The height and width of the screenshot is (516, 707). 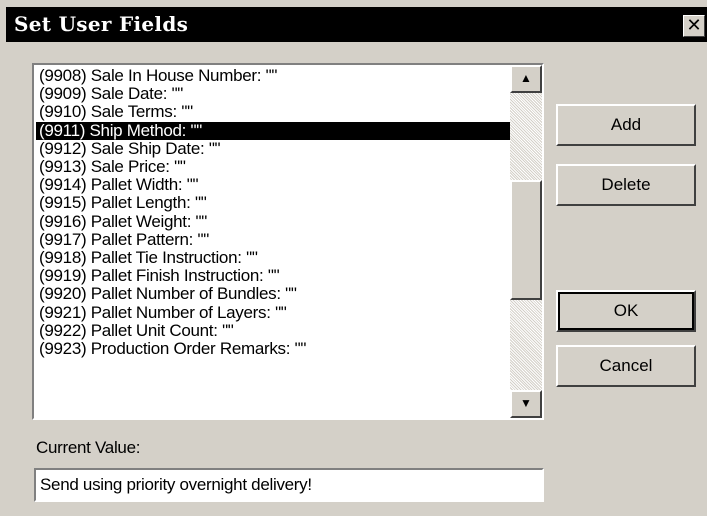 What do you see at coordinates (273, 312) in the screenshot?
I see `list-item: (9921) Pallet Number of Layers: ""` at bounding box center [273, 312].